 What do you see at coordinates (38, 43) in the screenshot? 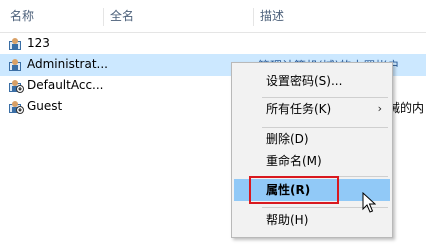
I see `user-name: 123` at bounding box center [38, 43].